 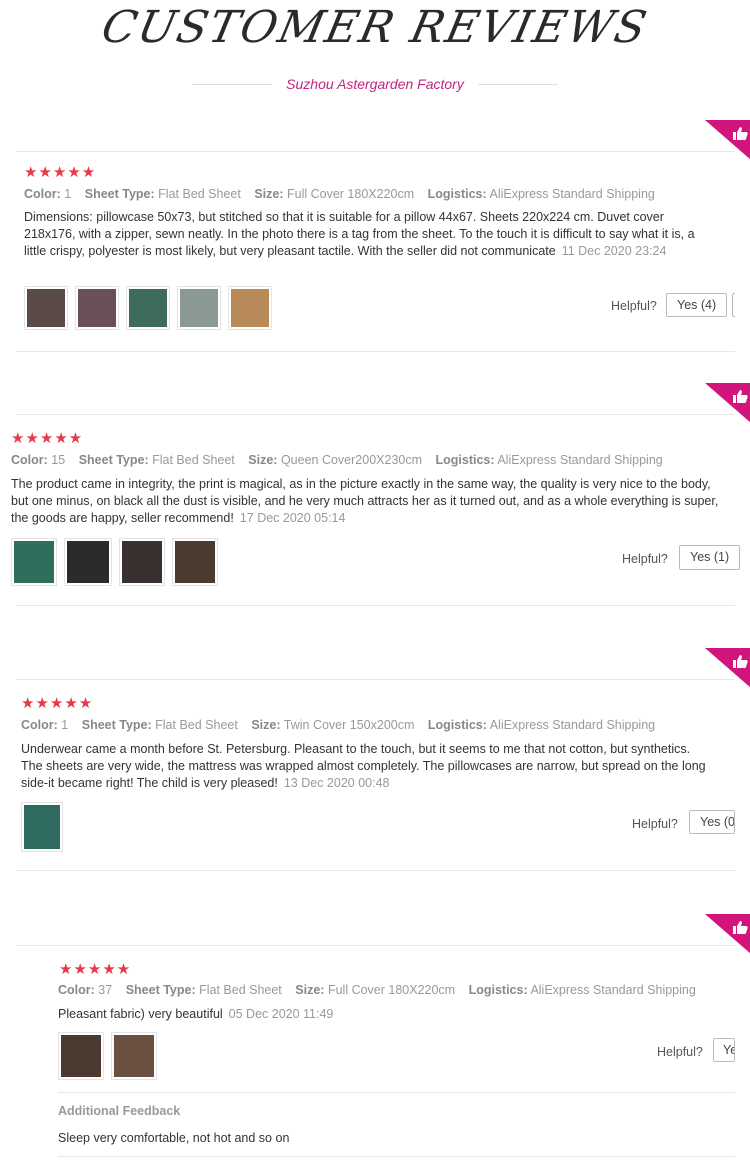 What do you see at coordinates (336, 783) in the screenshot?
I see `review-date: 13 Dec 2020 00:48` at bounding box center [336, 783].